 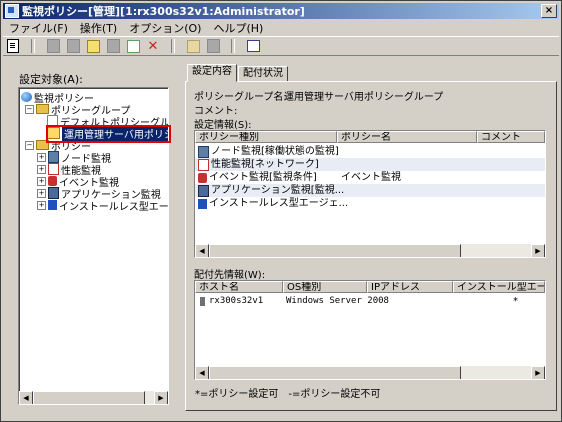 I want to click on menu-options: オプション(O), so click(x=165, y=28).